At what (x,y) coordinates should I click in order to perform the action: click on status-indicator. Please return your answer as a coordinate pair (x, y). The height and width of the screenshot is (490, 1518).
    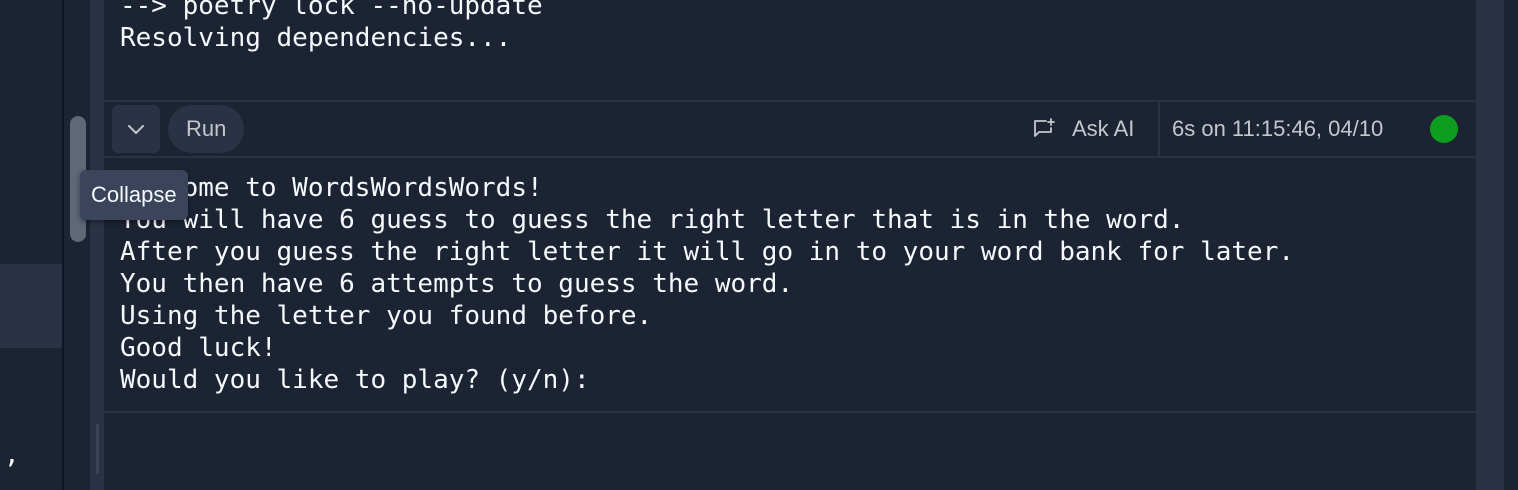
    Looking at the image, I should click on (1444, 129).